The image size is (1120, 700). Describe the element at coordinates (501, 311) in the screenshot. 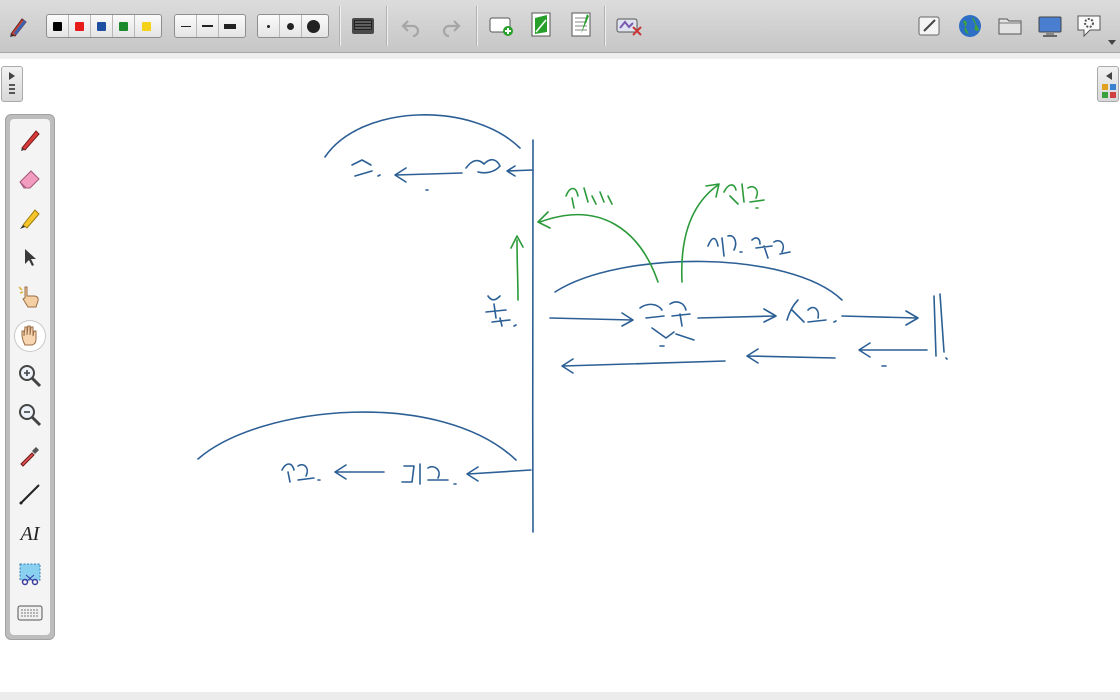

I see `handwriting-mid-left` at that location.